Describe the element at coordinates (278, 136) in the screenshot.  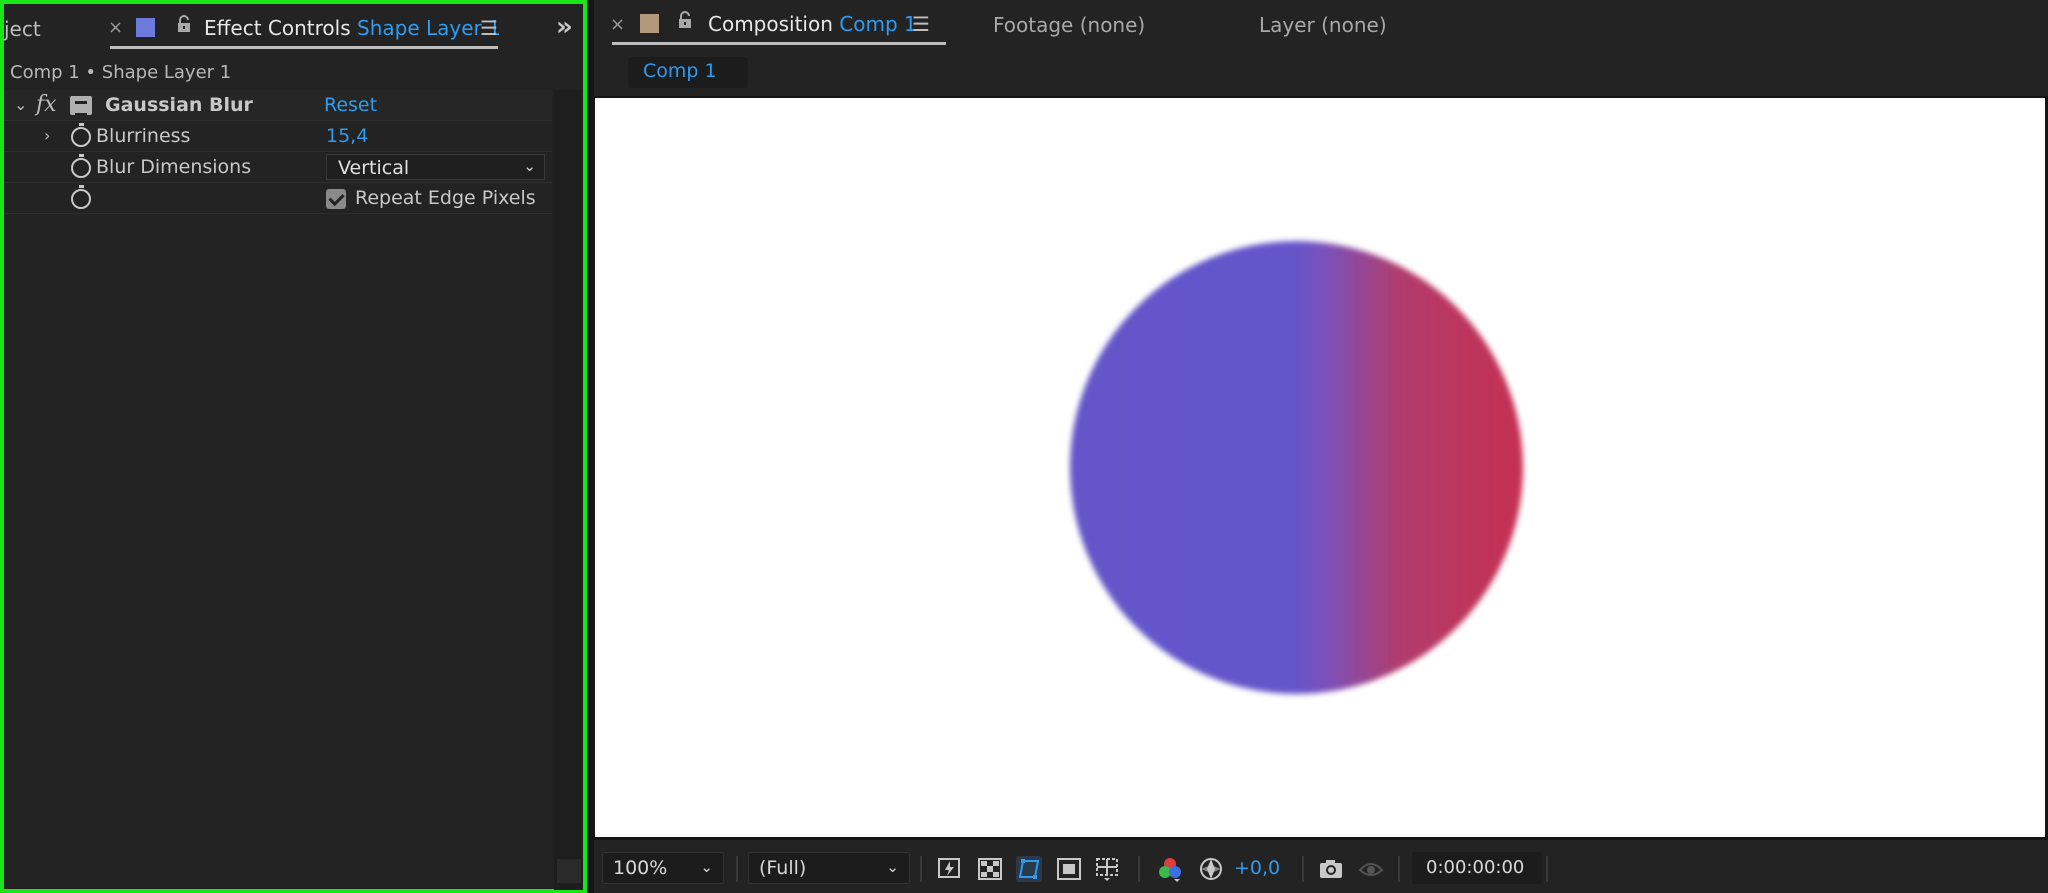
I see `property-row-blurriness: › Blurriness 15,4` at that location.